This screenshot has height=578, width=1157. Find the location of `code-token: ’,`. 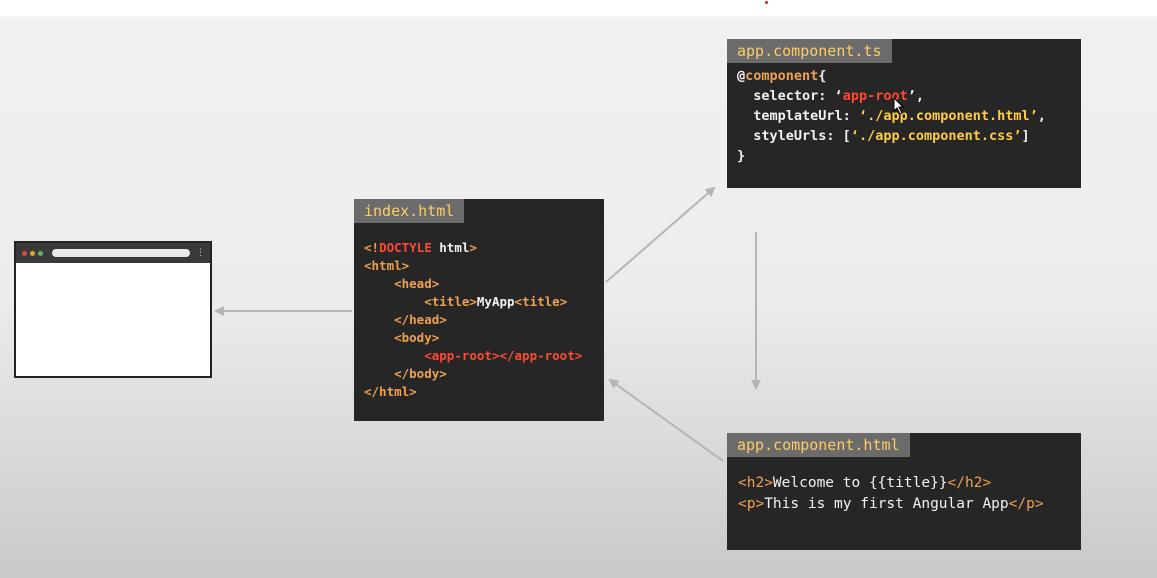

code-token: ’, is located at coordinates (915, 96).